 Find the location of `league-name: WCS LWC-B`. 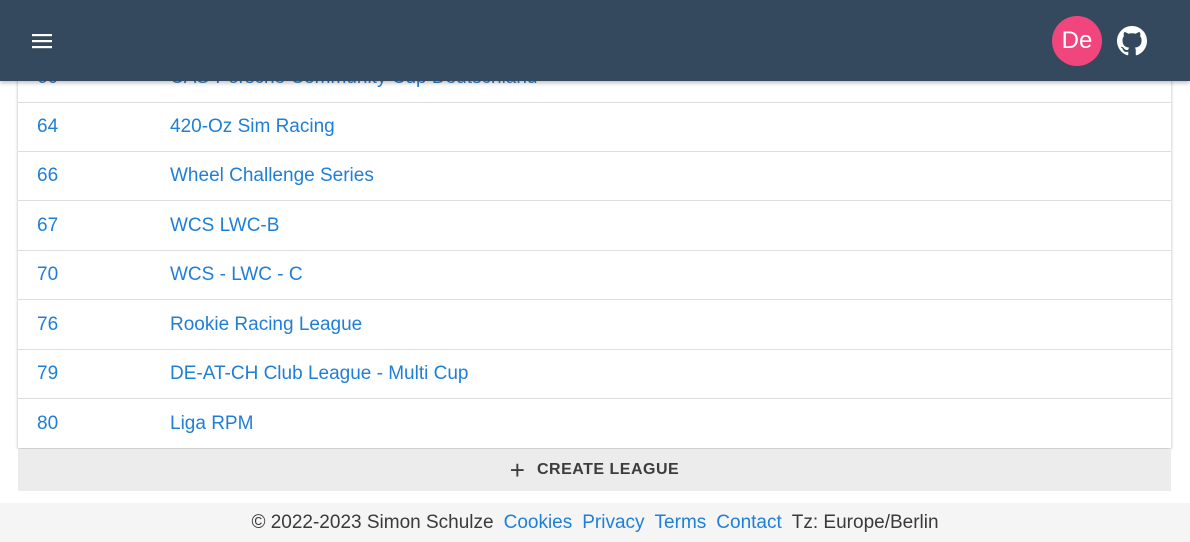

league-name: WCS LWC-B is located at coordinates (224, 225).